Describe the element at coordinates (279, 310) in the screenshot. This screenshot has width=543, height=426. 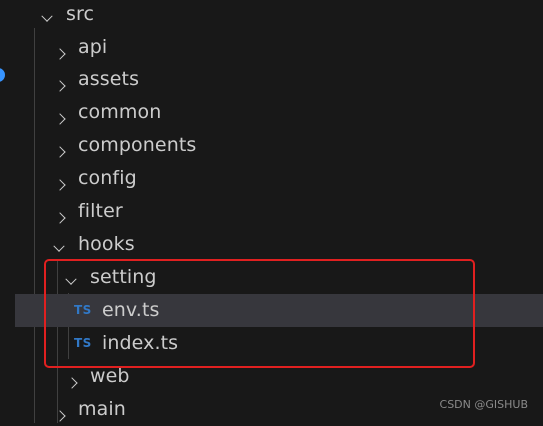
I see `tree-file-env-ts: TS env.ts` at that location.